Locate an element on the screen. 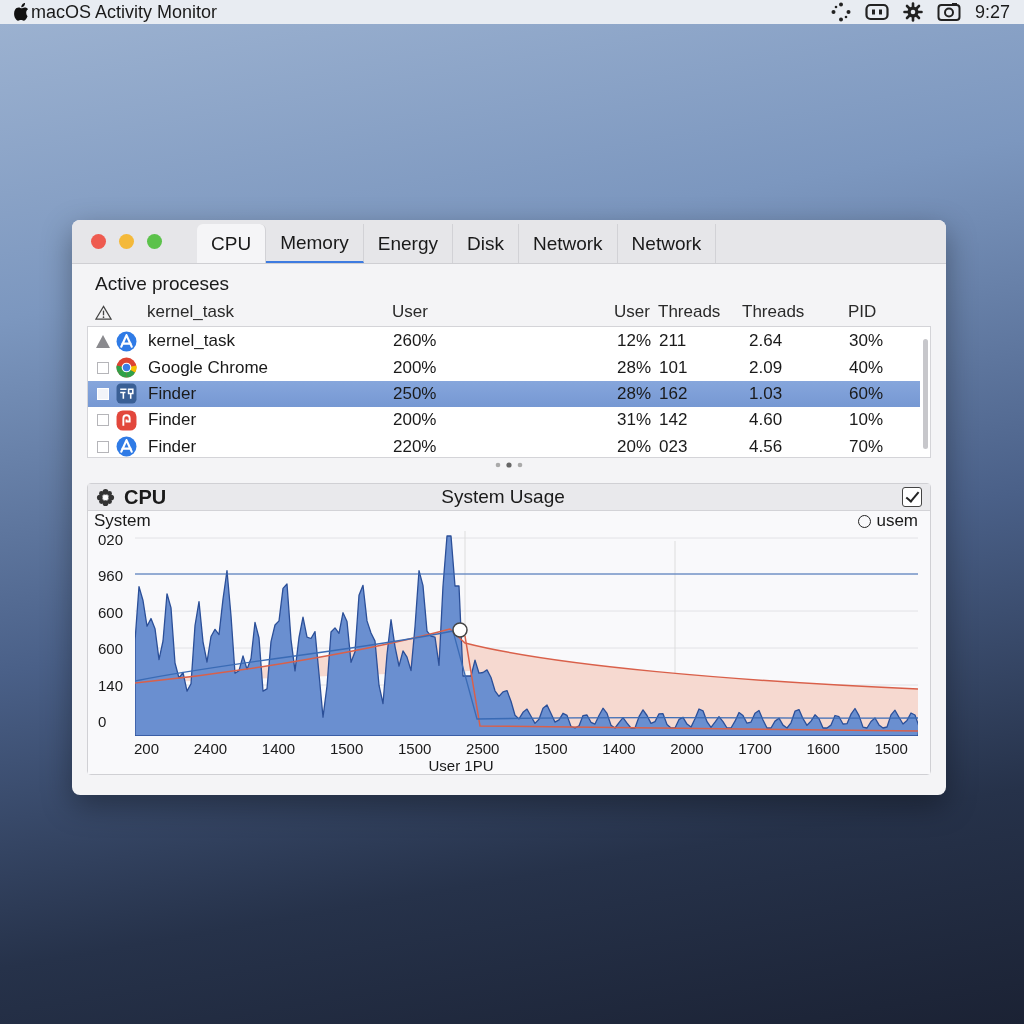  table-cell-text: 023 is located at coordinates (674, 446).